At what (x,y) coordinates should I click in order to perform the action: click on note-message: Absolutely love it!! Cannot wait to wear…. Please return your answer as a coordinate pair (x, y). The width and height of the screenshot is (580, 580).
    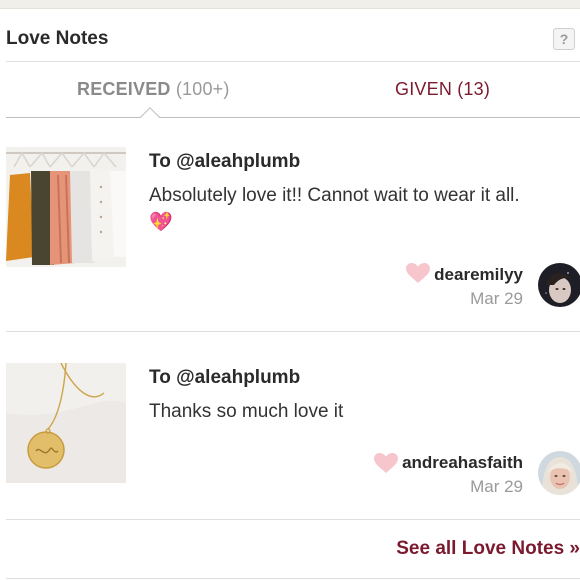
    Looking at the image, I should click on (359, 209).